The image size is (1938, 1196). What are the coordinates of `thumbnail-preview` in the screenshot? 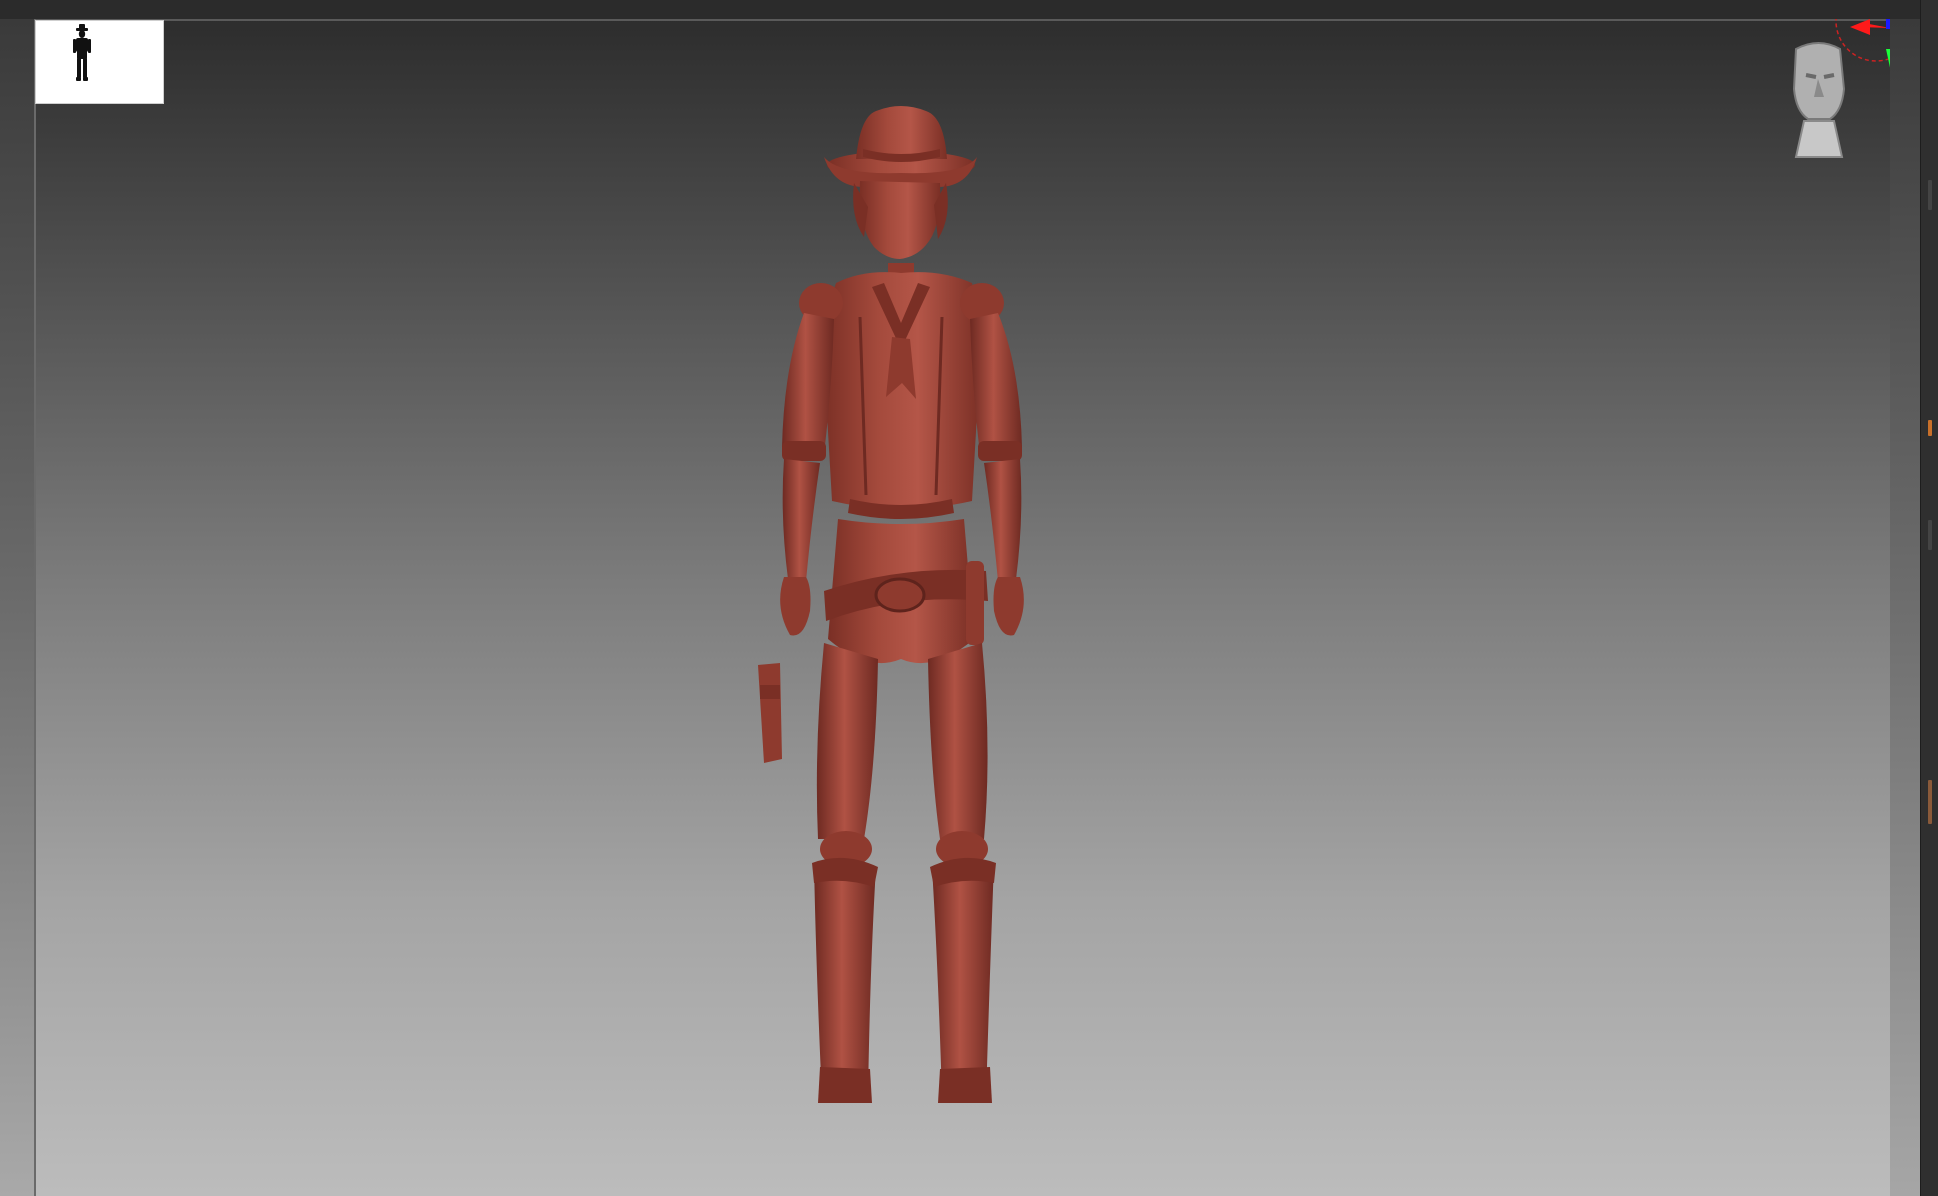 It's located at (99, 62).